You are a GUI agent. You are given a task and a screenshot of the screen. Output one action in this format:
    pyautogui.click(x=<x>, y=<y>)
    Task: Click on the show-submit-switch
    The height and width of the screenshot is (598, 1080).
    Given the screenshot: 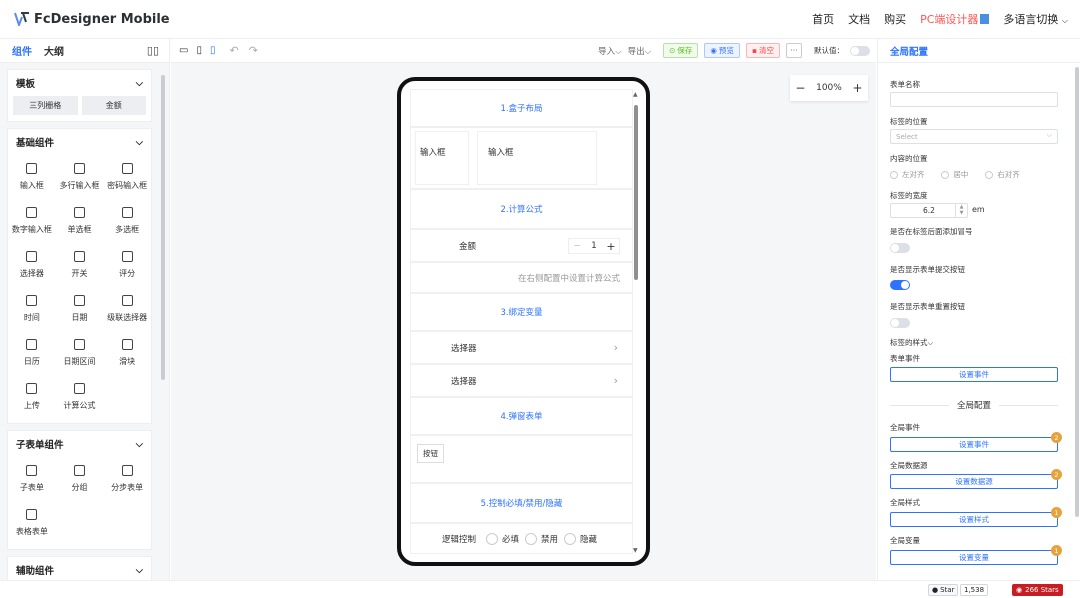 What is the action you would take?
    pyautogui.click(x=900, y=285)
    